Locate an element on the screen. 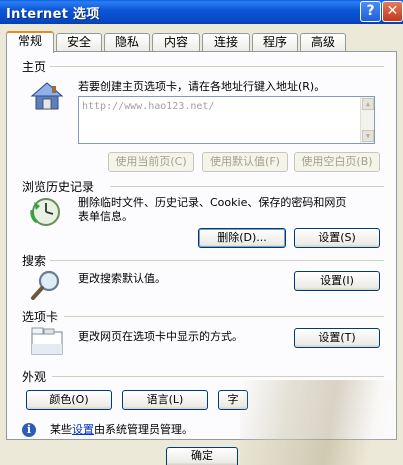 This screenshot has width=403, height=465. tabs-group-title: 选项卡 is located at coordinates (40, 317).